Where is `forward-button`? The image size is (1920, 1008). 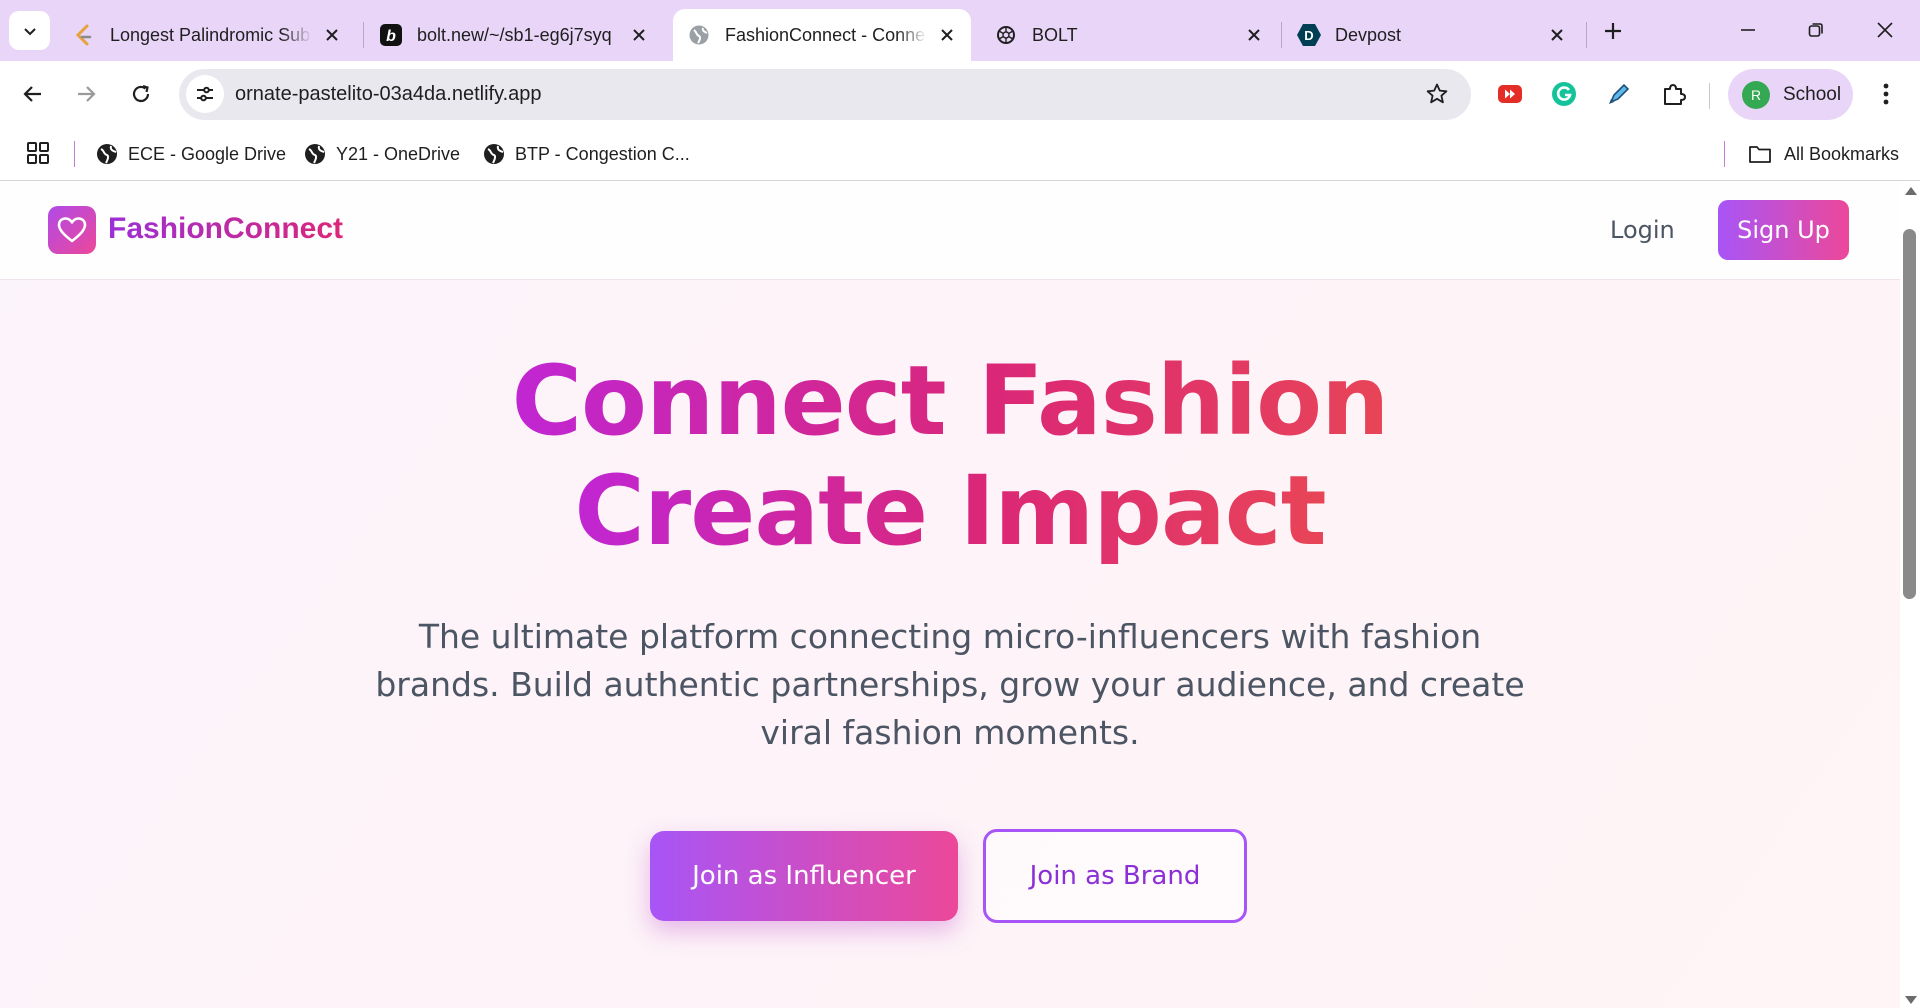 forward-button is located at coordinates (86, 94).